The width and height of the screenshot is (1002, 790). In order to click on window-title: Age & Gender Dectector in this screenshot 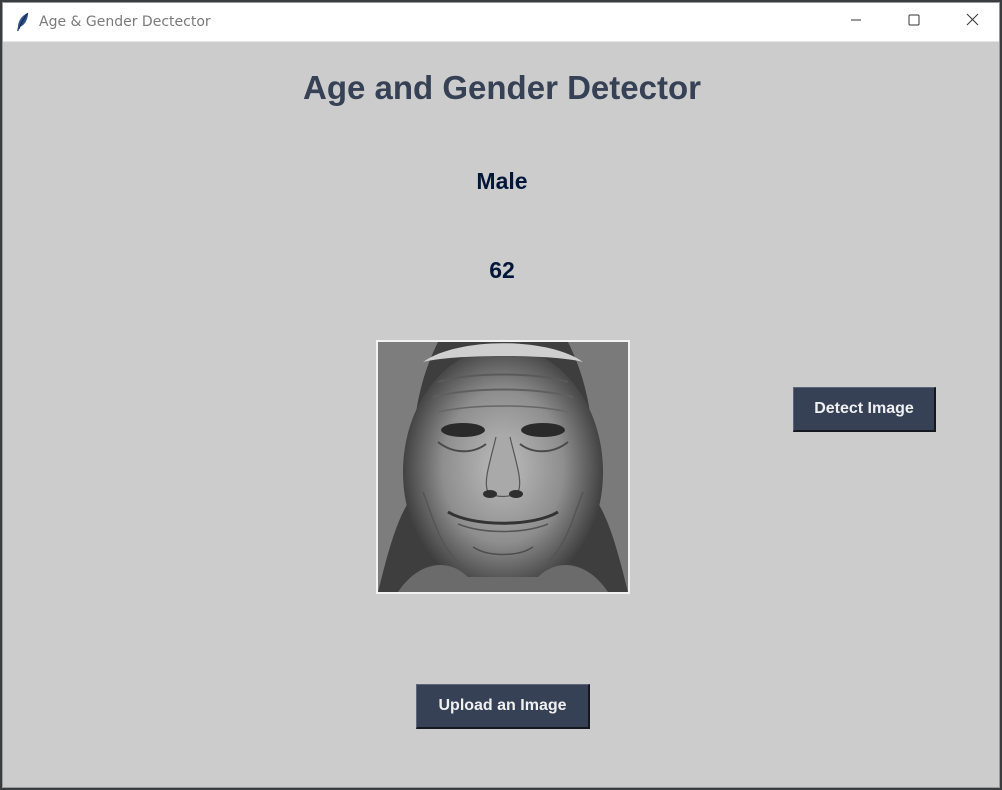, I will do `click(125, 22)`.